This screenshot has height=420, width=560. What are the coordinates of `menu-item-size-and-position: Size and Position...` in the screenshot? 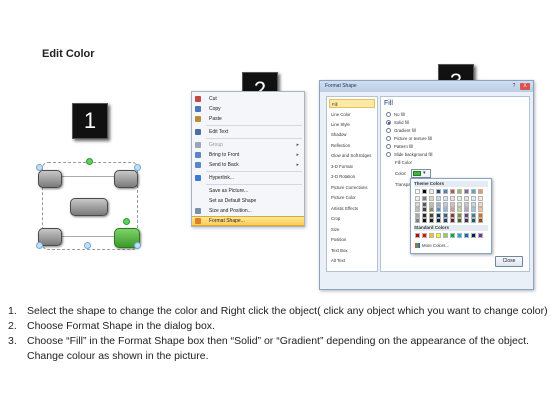 It's located at (248, 211).